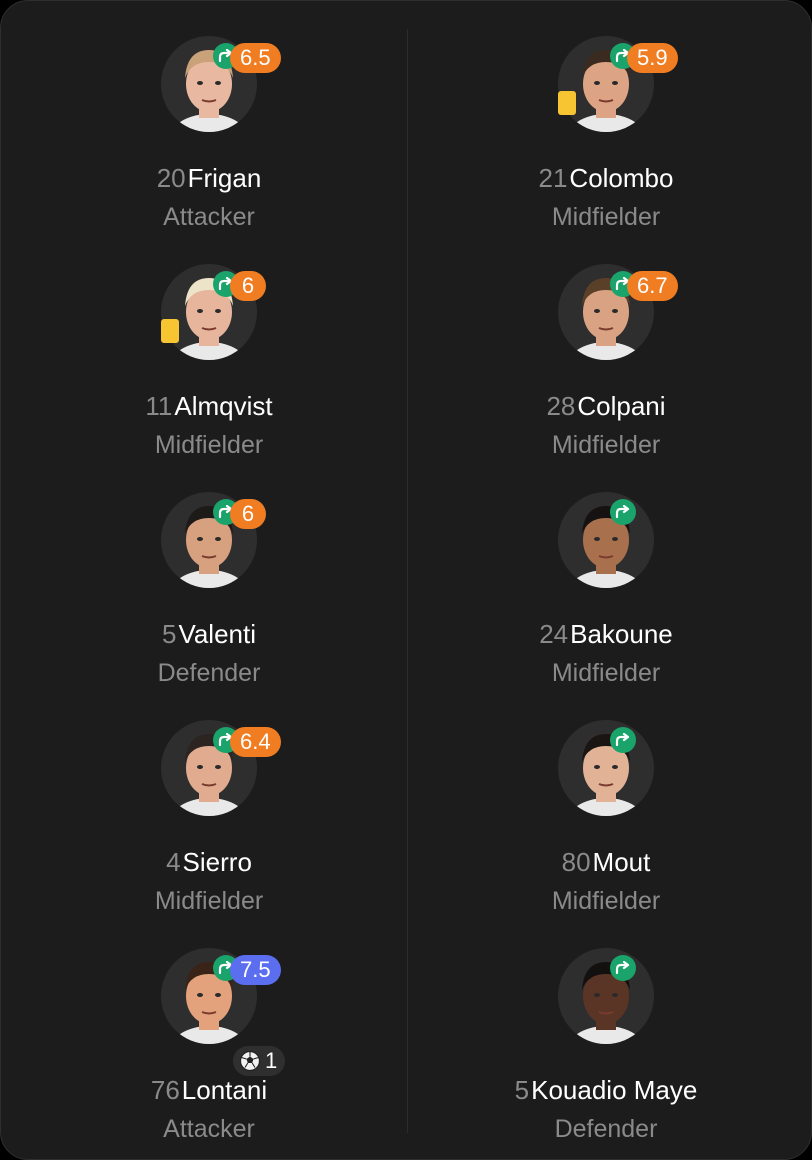 The height and width of the screenshot is (1160, 812). What do you see at coordinates (171, 178) in the screenshot?
I see `shirt-number: 20` at bounding box center [171, 178].